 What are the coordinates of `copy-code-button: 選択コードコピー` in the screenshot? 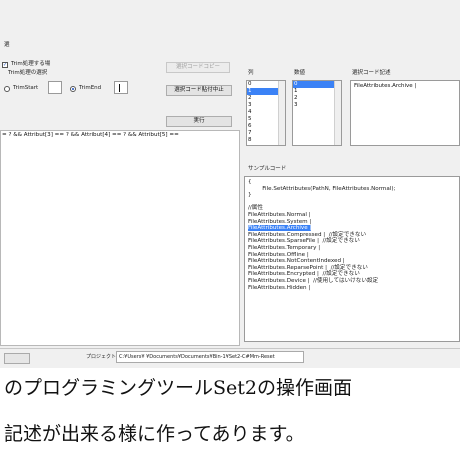 It's located at (198, 67).